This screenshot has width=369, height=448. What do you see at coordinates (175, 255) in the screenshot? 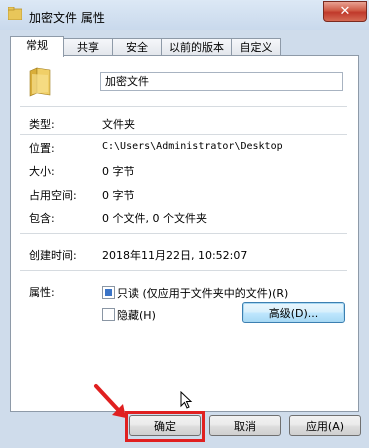
I see `created-value: 2018年11月22日, 10:52:07` at bounding box center [175, 255].